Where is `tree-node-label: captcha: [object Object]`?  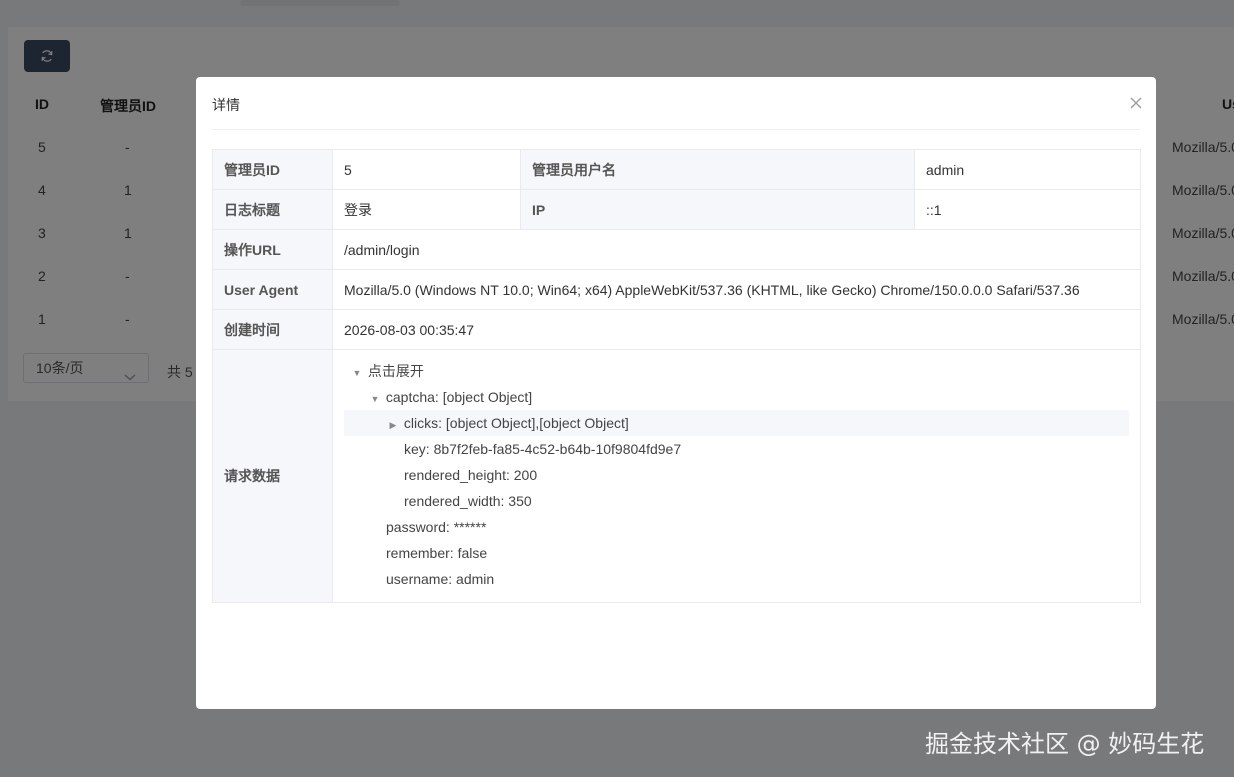
tree-node-label: captcha: [object Object] is located at coordinates (459, 397).